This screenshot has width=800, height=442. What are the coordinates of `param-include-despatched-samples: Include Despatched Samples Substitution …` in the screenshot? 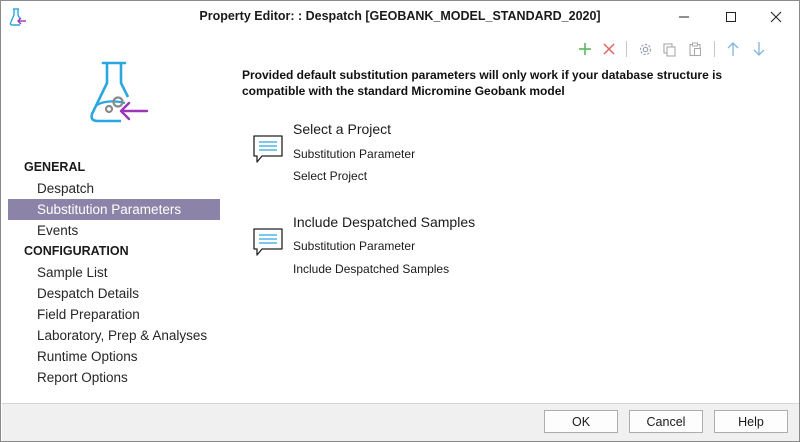 It's located at (451, 249).